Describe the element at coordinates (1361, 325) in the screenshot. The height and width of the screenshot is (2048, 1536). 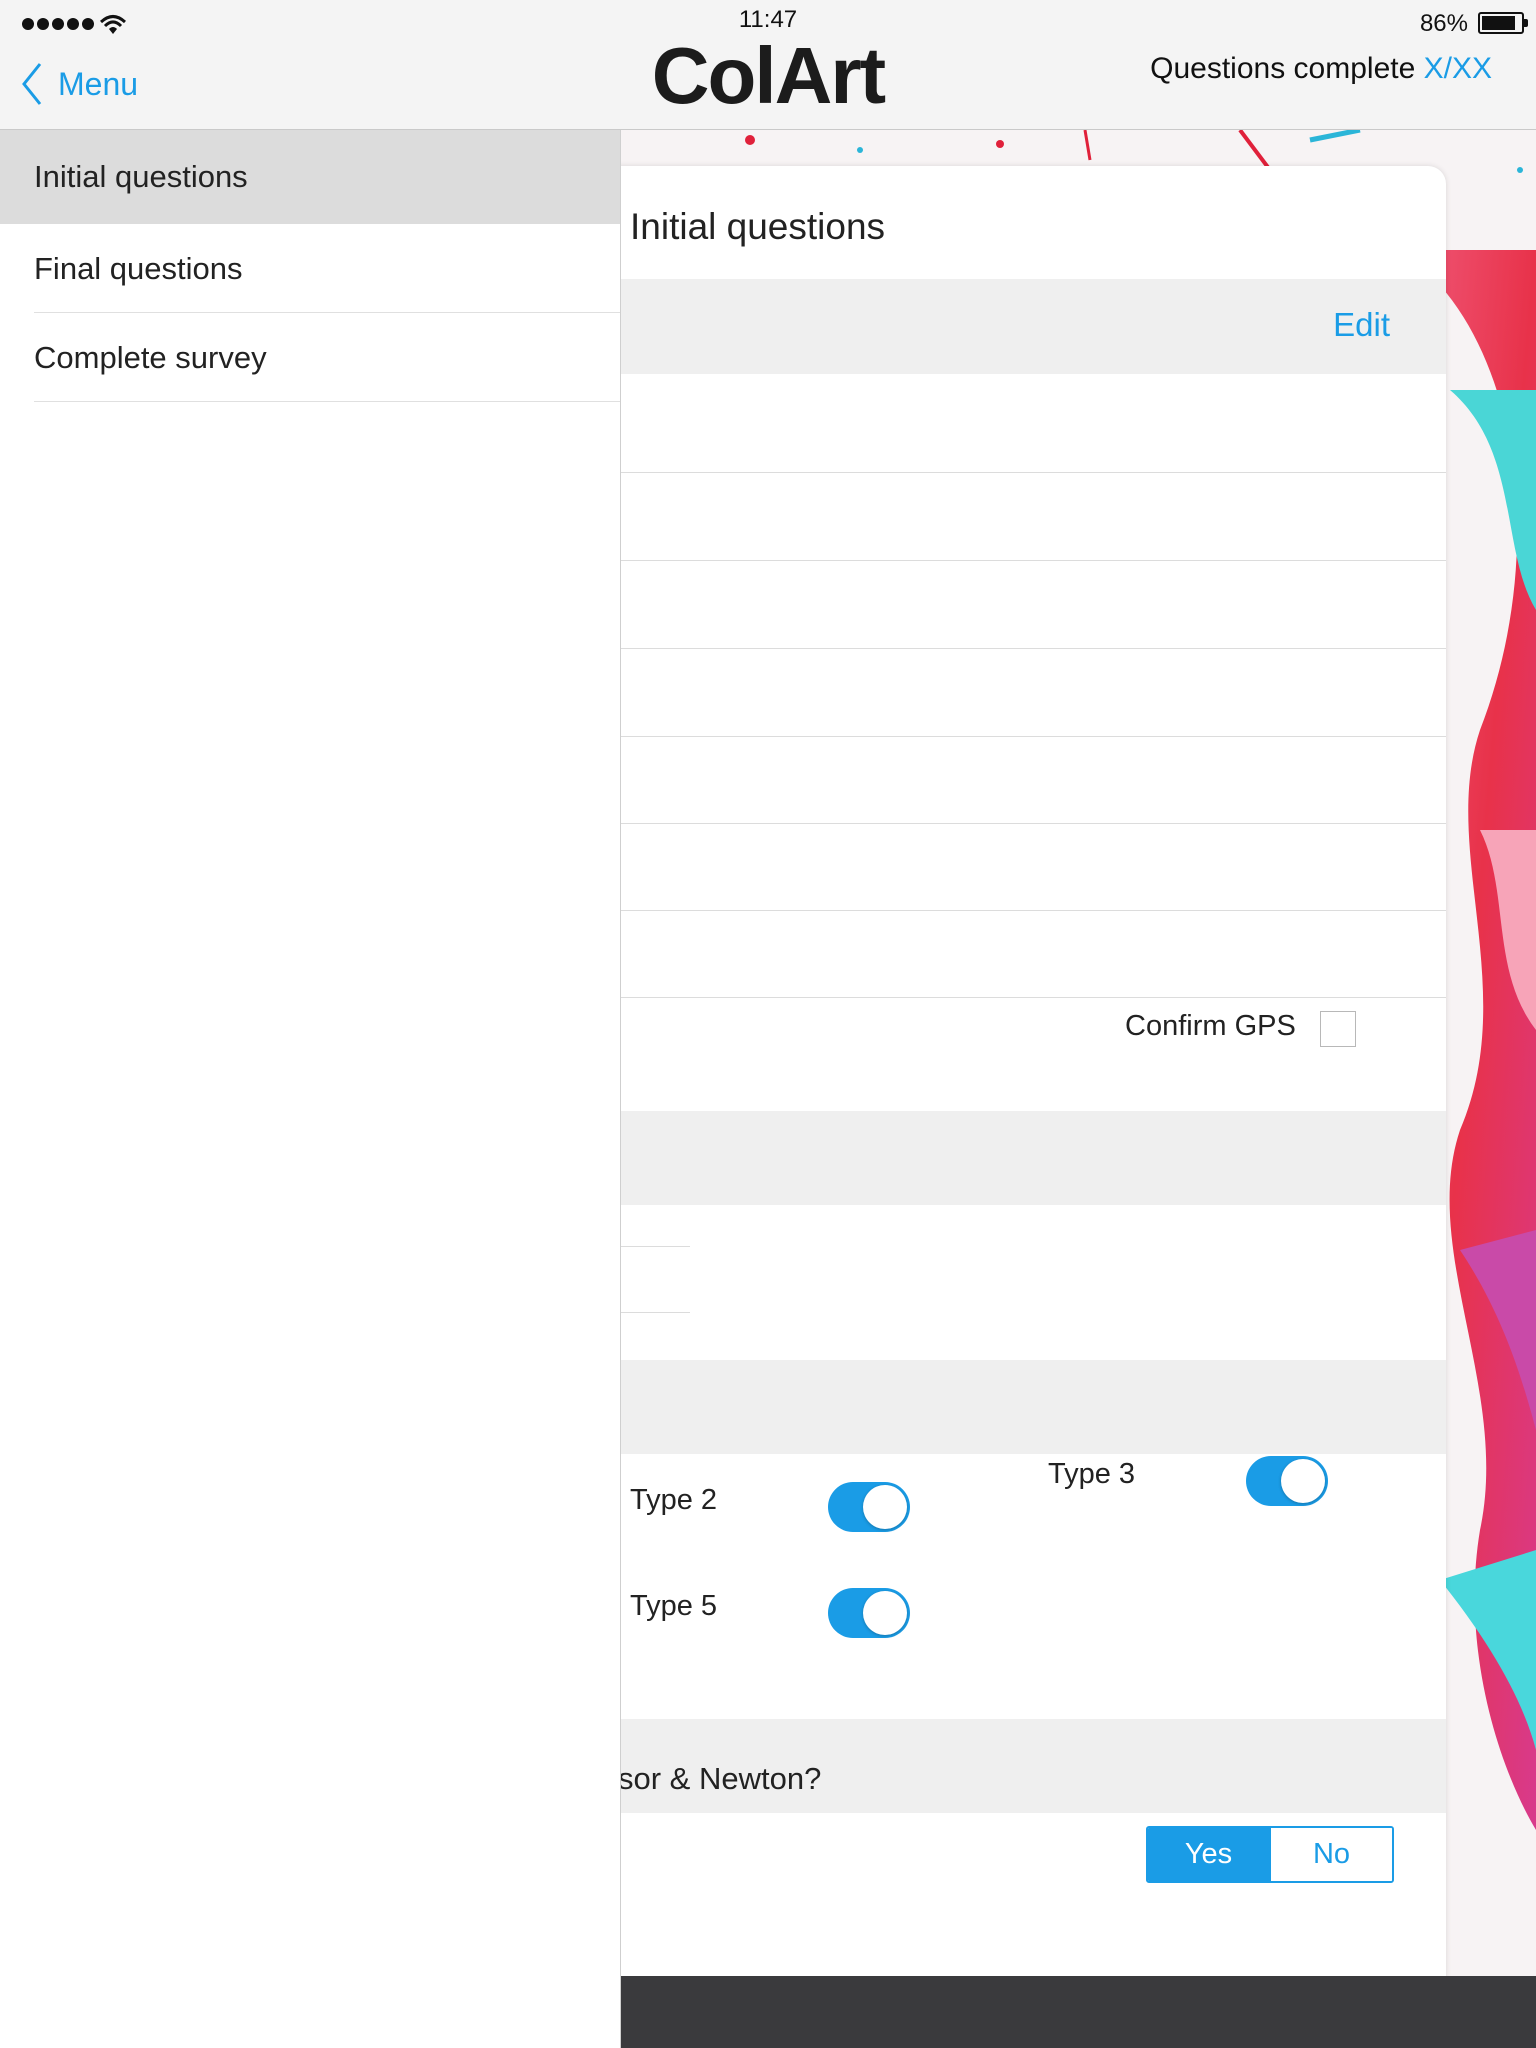
I see `edit-button: Edit` at that location.